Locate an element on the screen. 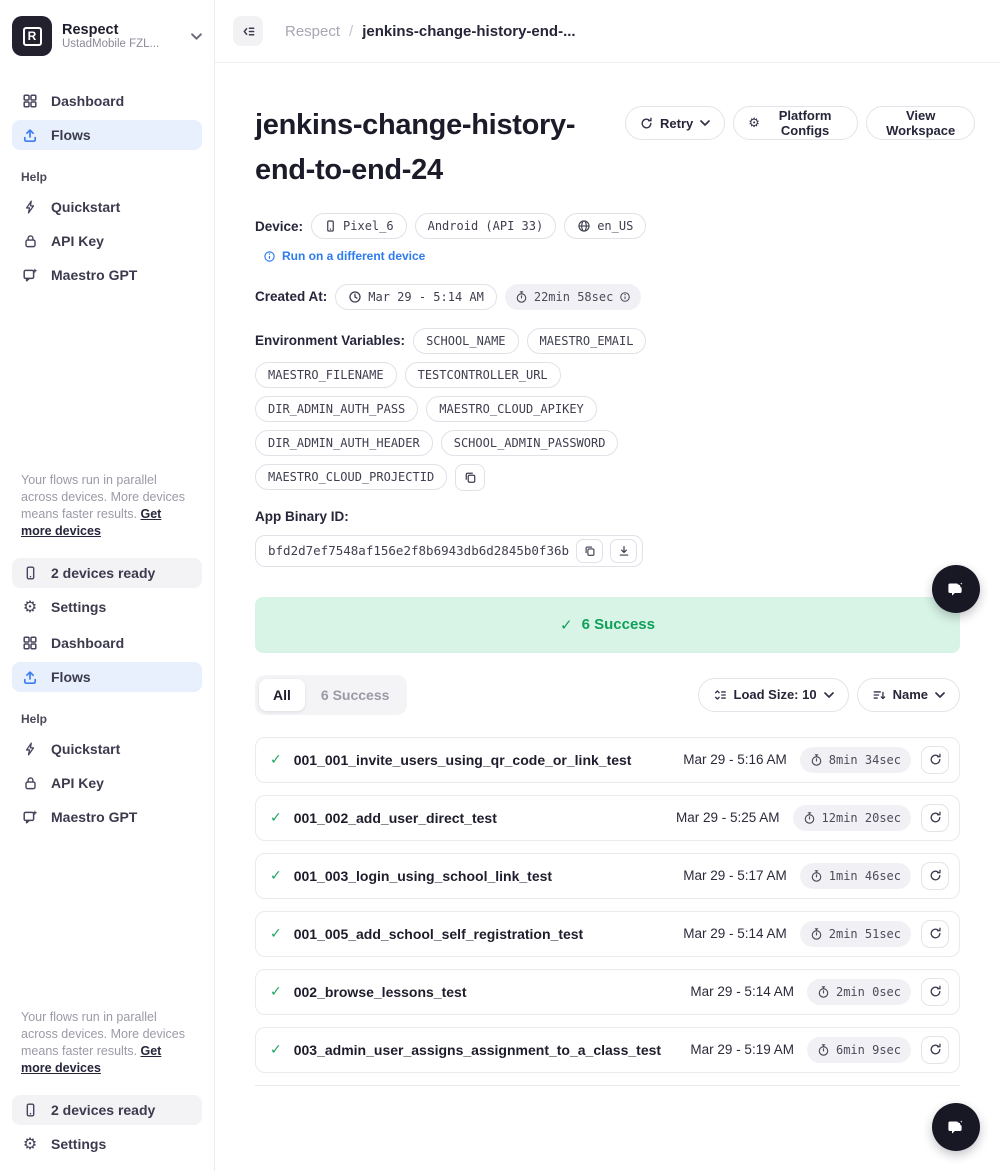  tab-success: 6 Success is located at coordinates (355, 695).